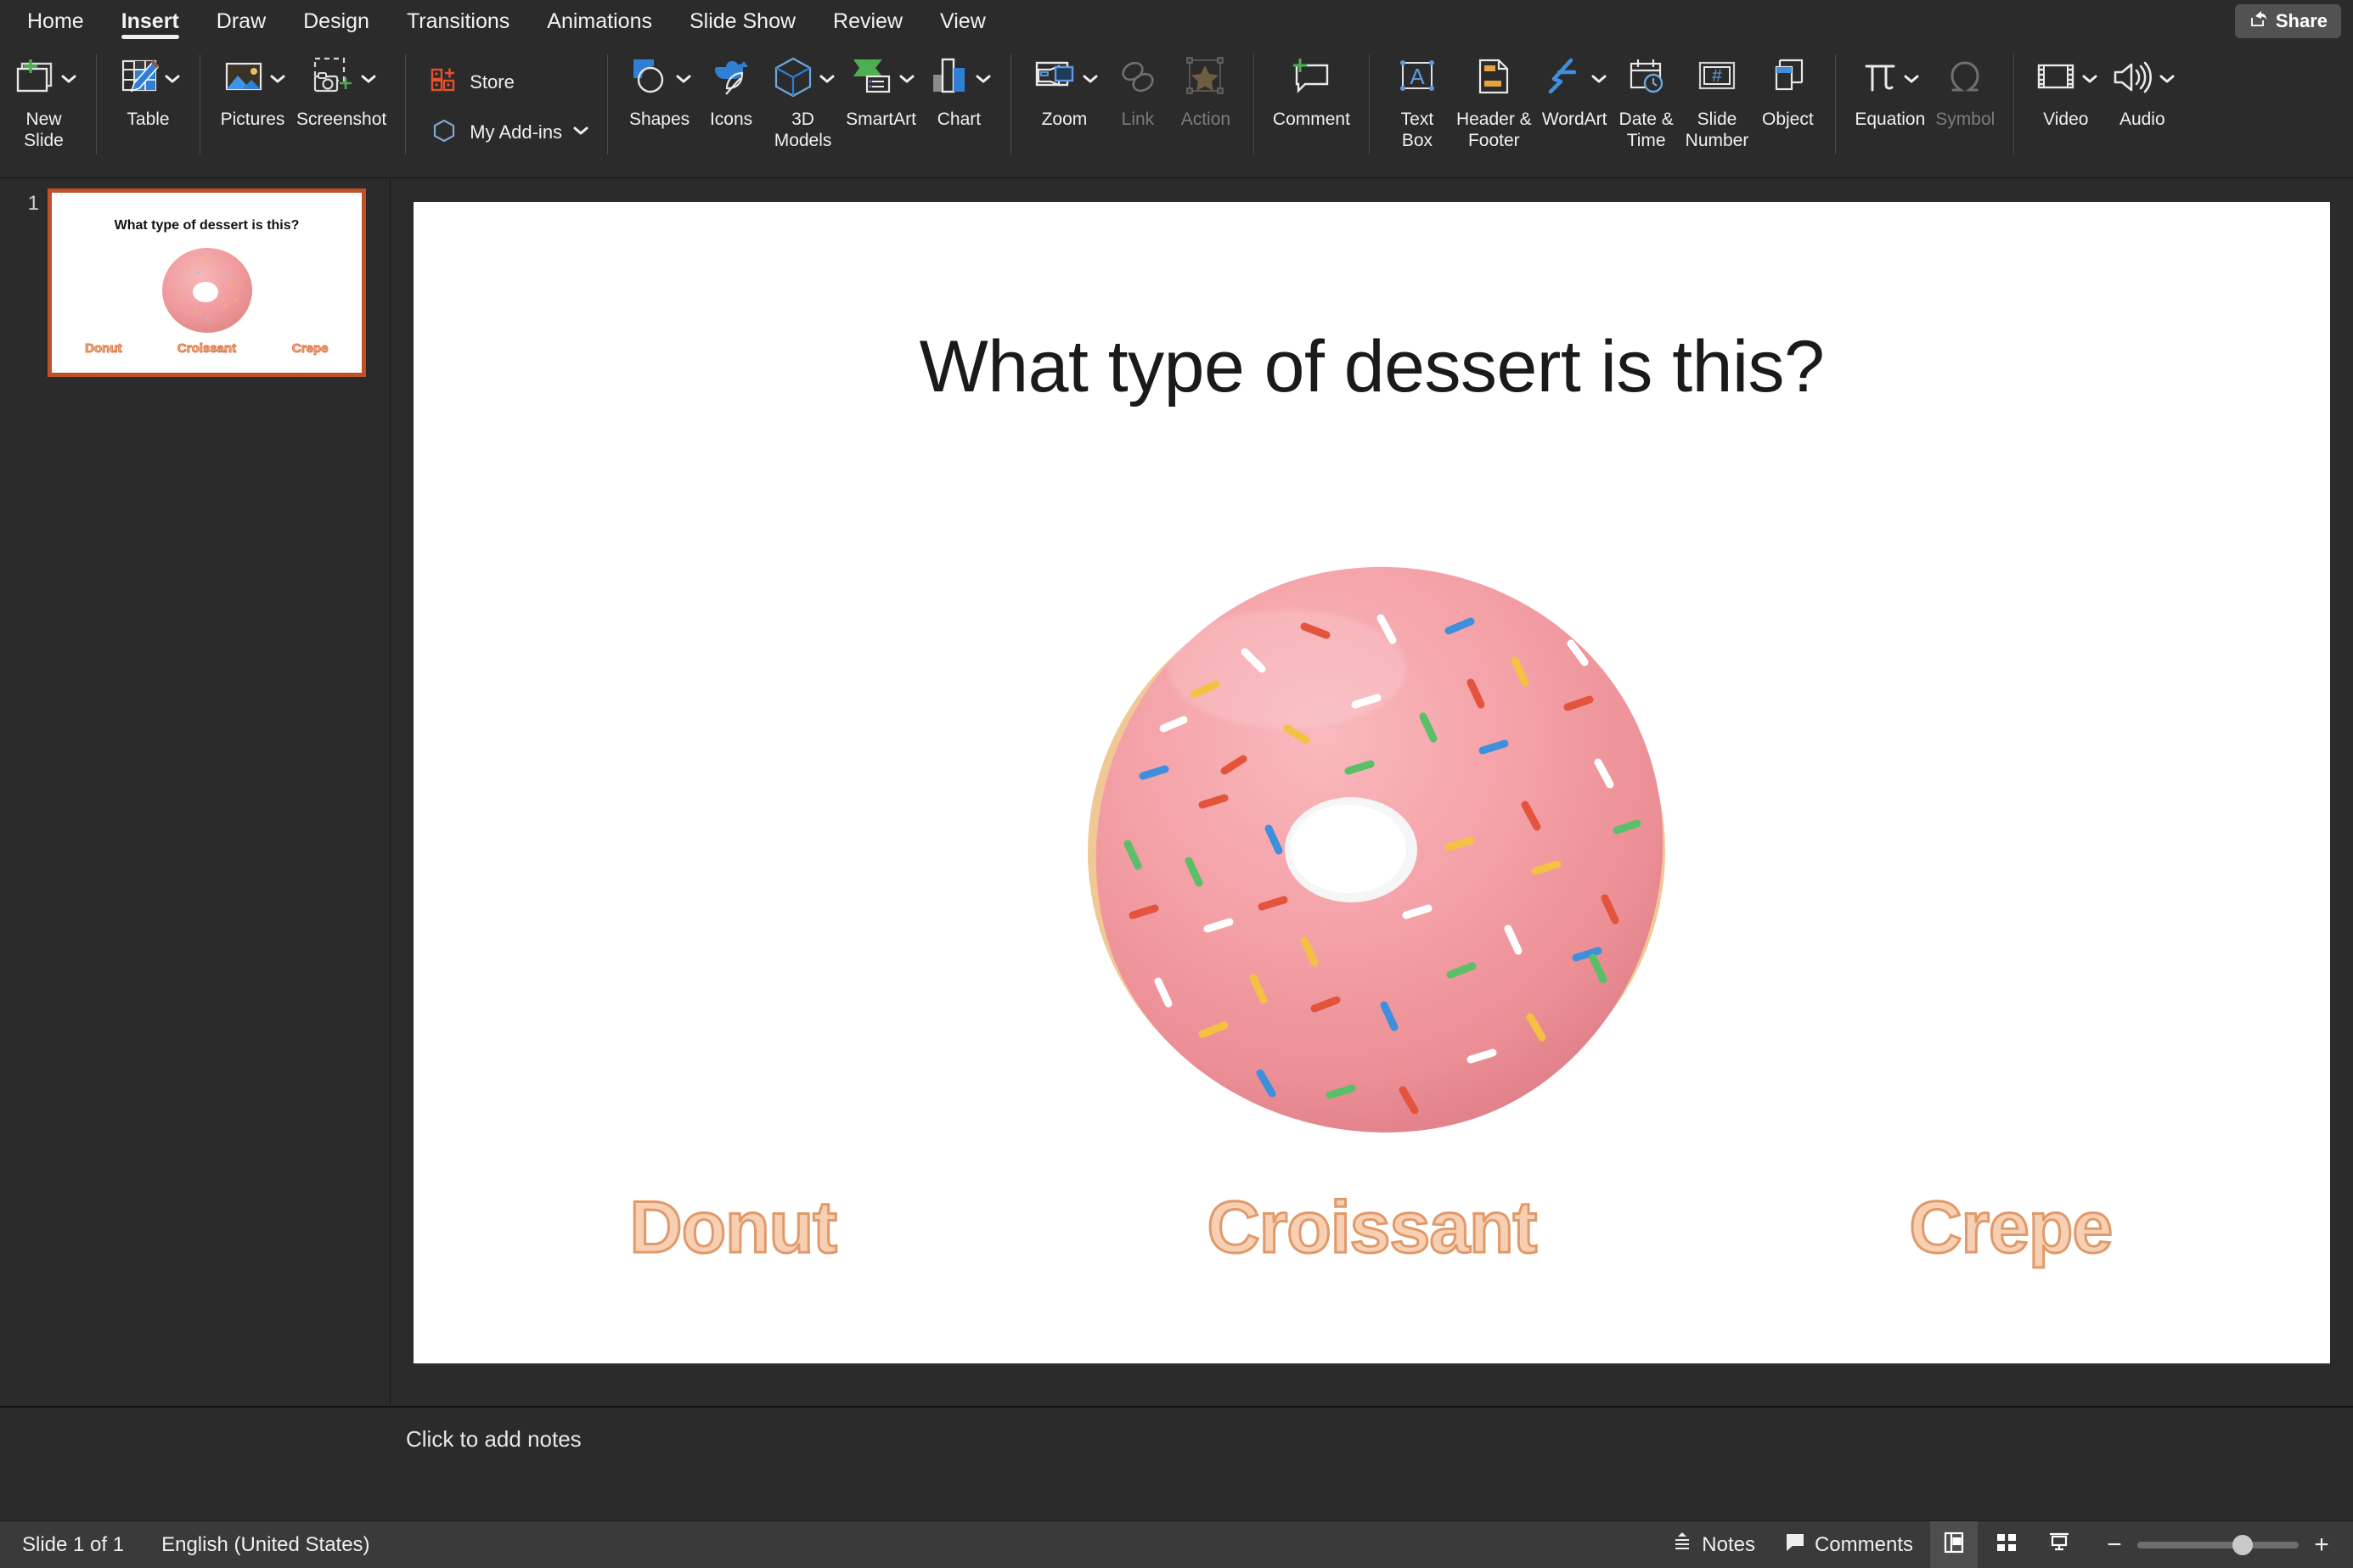  I want to click on tab-label: Draw, so click(241, 20).